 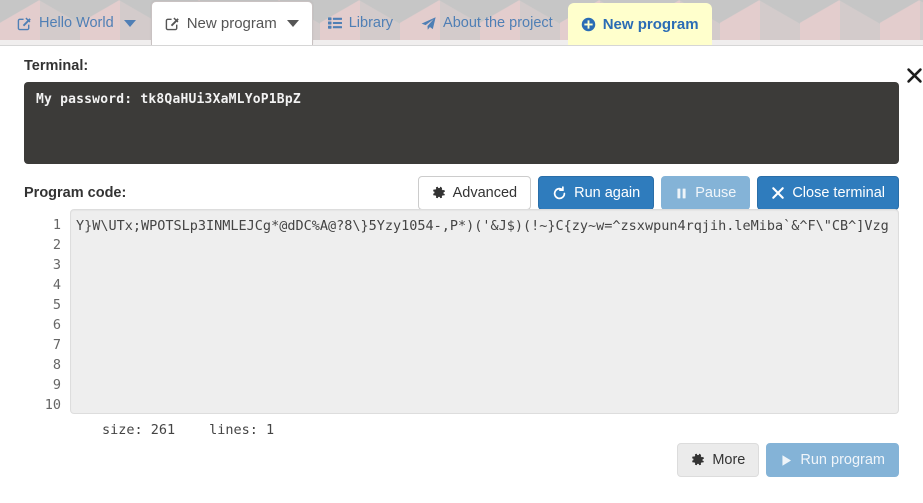 I want to click on bottom-button-row: More Run program, so click(x=461, y=460).